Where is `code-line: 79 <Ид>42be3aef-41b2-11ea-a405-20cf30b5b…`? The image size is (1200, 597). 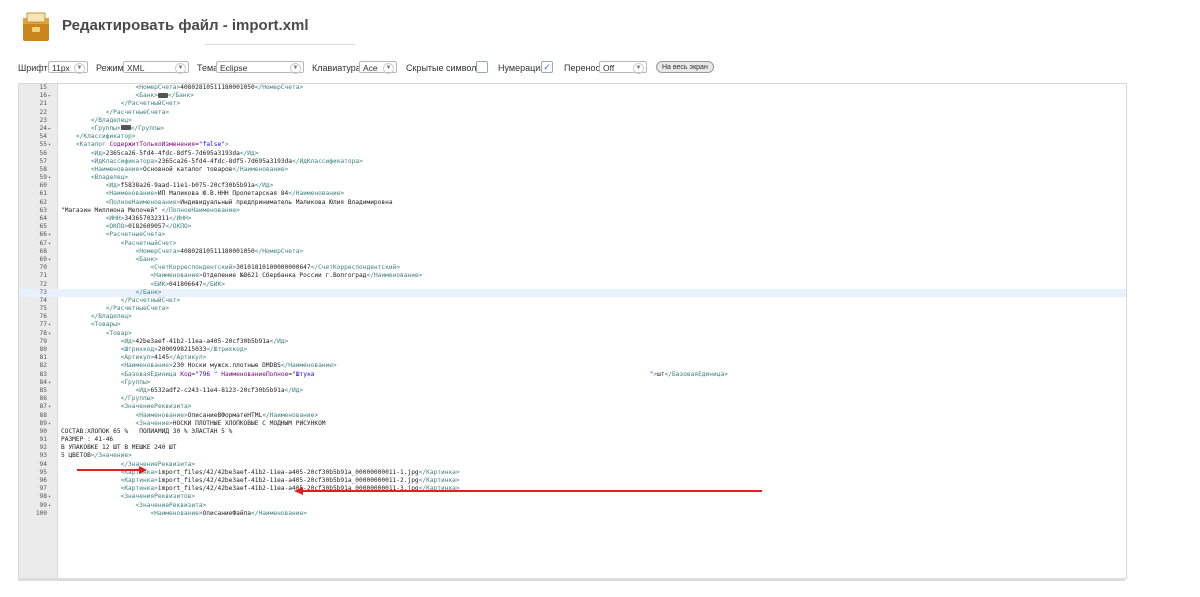 code-line: 79 <Ид>42be3aef-41b2-11ea-a405-20cf30b5b… is located at coordinates (572, 342).